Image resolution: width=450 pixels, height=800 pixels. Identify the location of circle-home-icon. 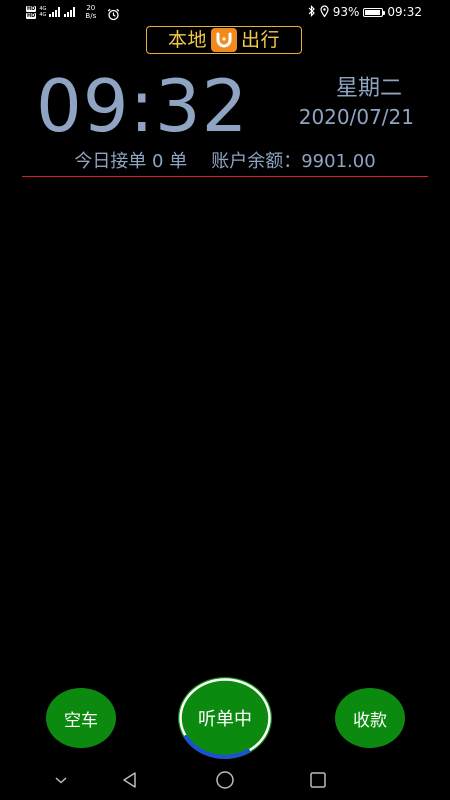
(225, 780).